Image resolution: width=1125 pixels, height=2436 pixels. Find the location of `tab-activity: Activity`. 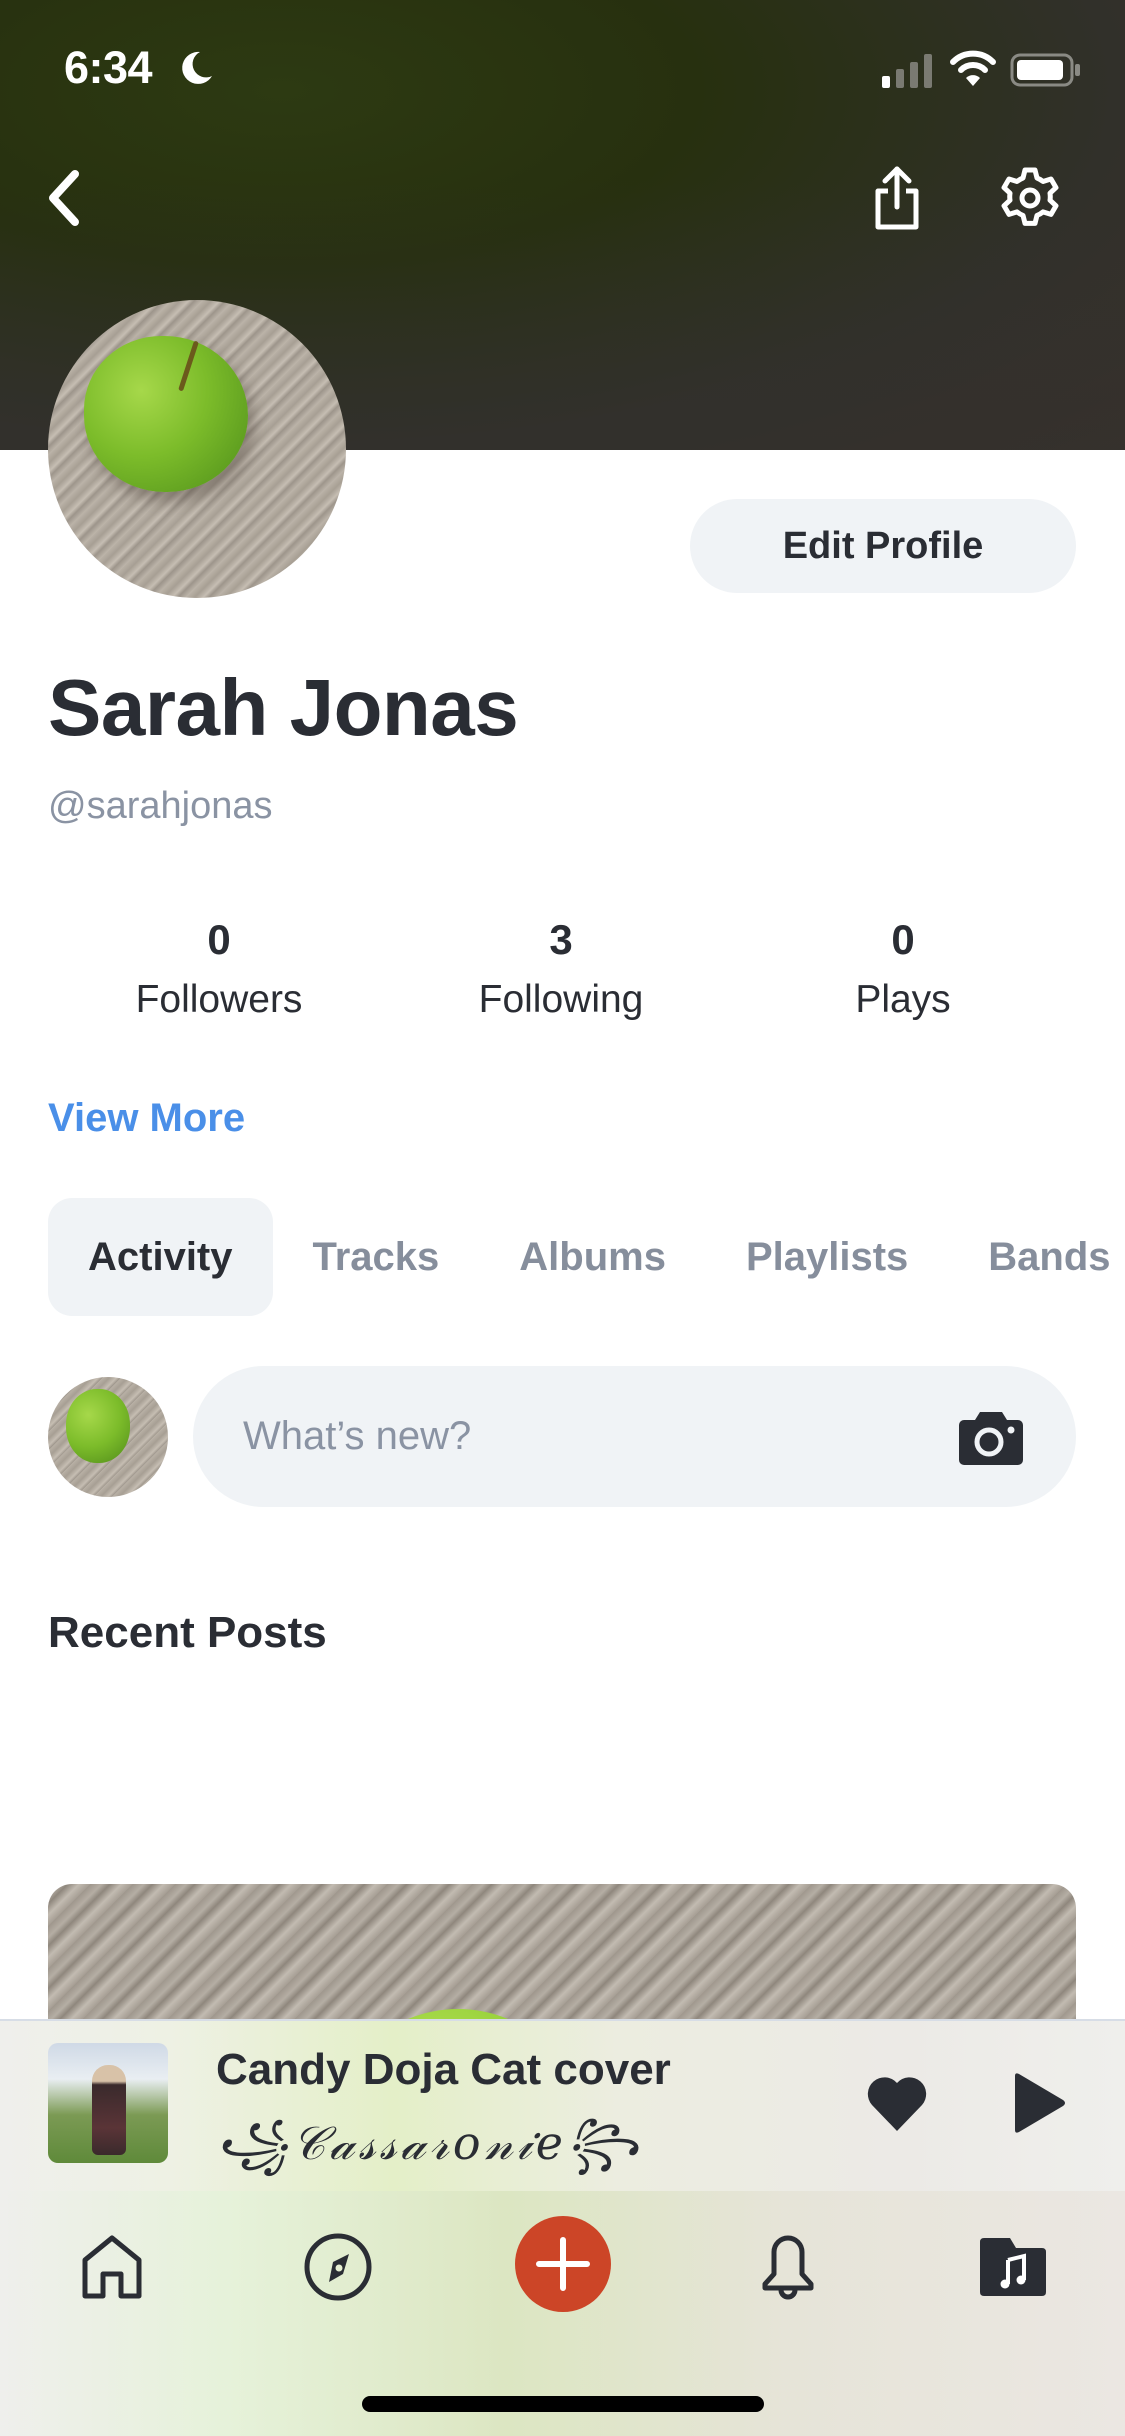

tab-activity: Activity is located at coordinates (160, 1257).